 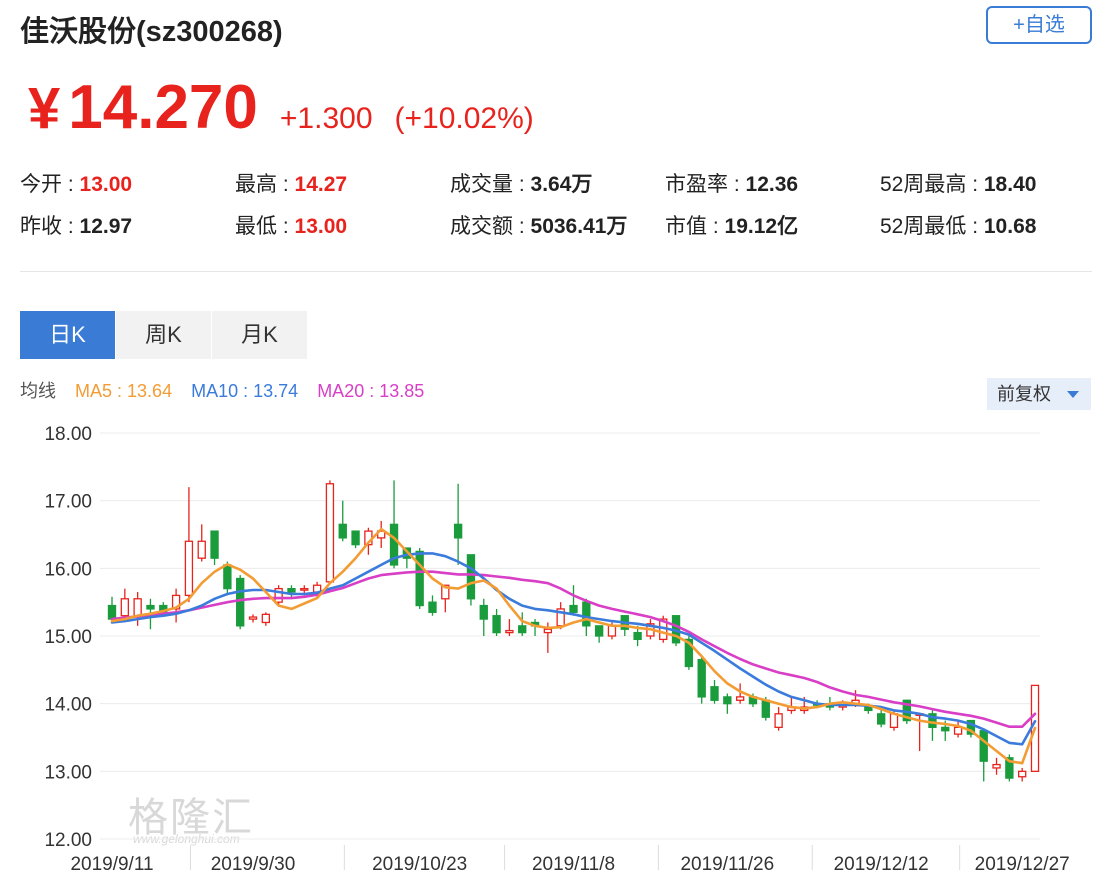 What do you see at coordinates (371, 391) in the screenshot?
I see `ma20-legend: MA20 : 13.85` at bounding box center [371, 391].